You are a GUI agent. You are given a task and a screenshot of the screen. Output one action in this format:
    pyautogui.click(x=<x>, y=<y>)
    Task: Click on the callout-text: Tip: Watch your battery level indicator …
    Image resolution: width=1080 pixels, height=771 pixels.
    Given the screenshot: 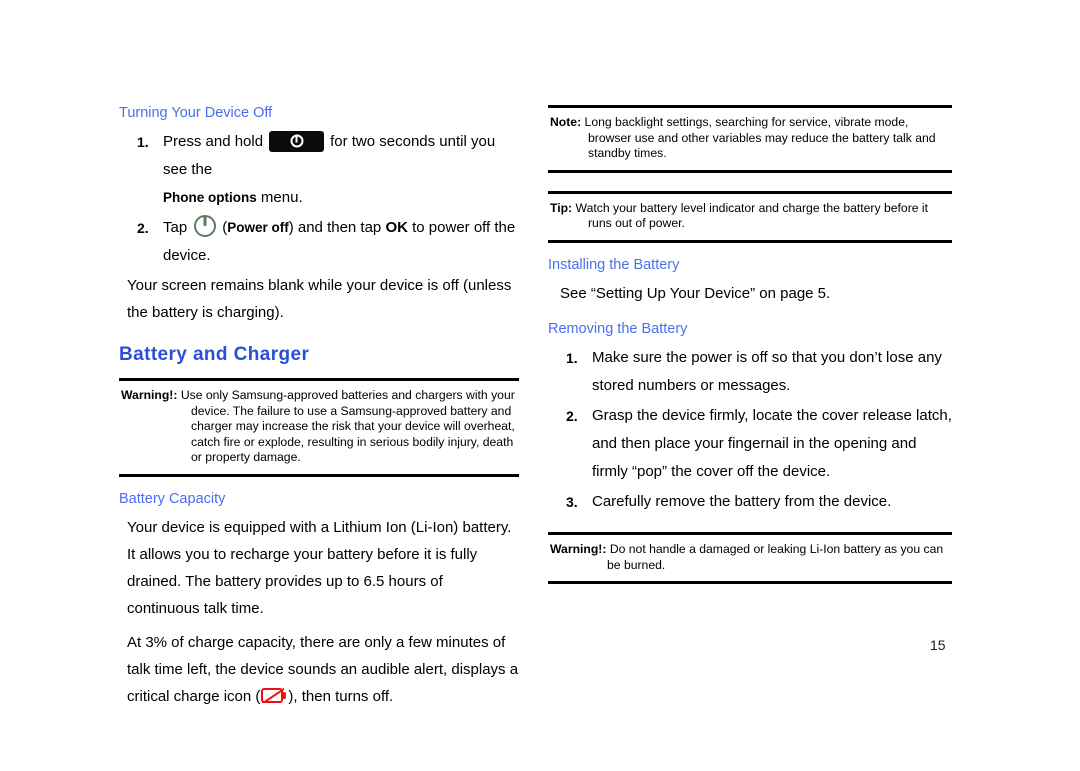 What is the action you would take?
    pyautogui.click(x=750, y=216)
    